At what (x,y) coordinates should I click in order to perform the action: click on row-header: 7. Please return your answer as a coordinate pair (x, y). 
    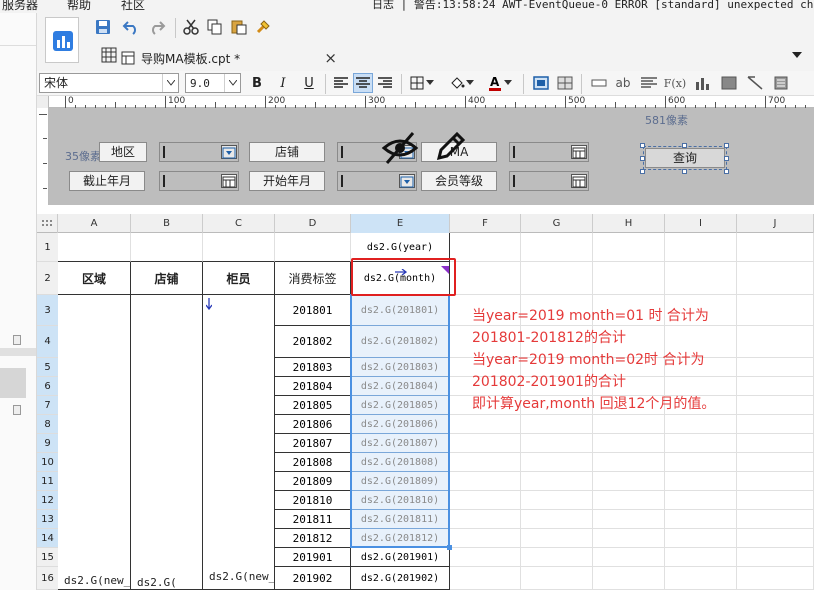
    Looking at the image, I should click on (47, 405).